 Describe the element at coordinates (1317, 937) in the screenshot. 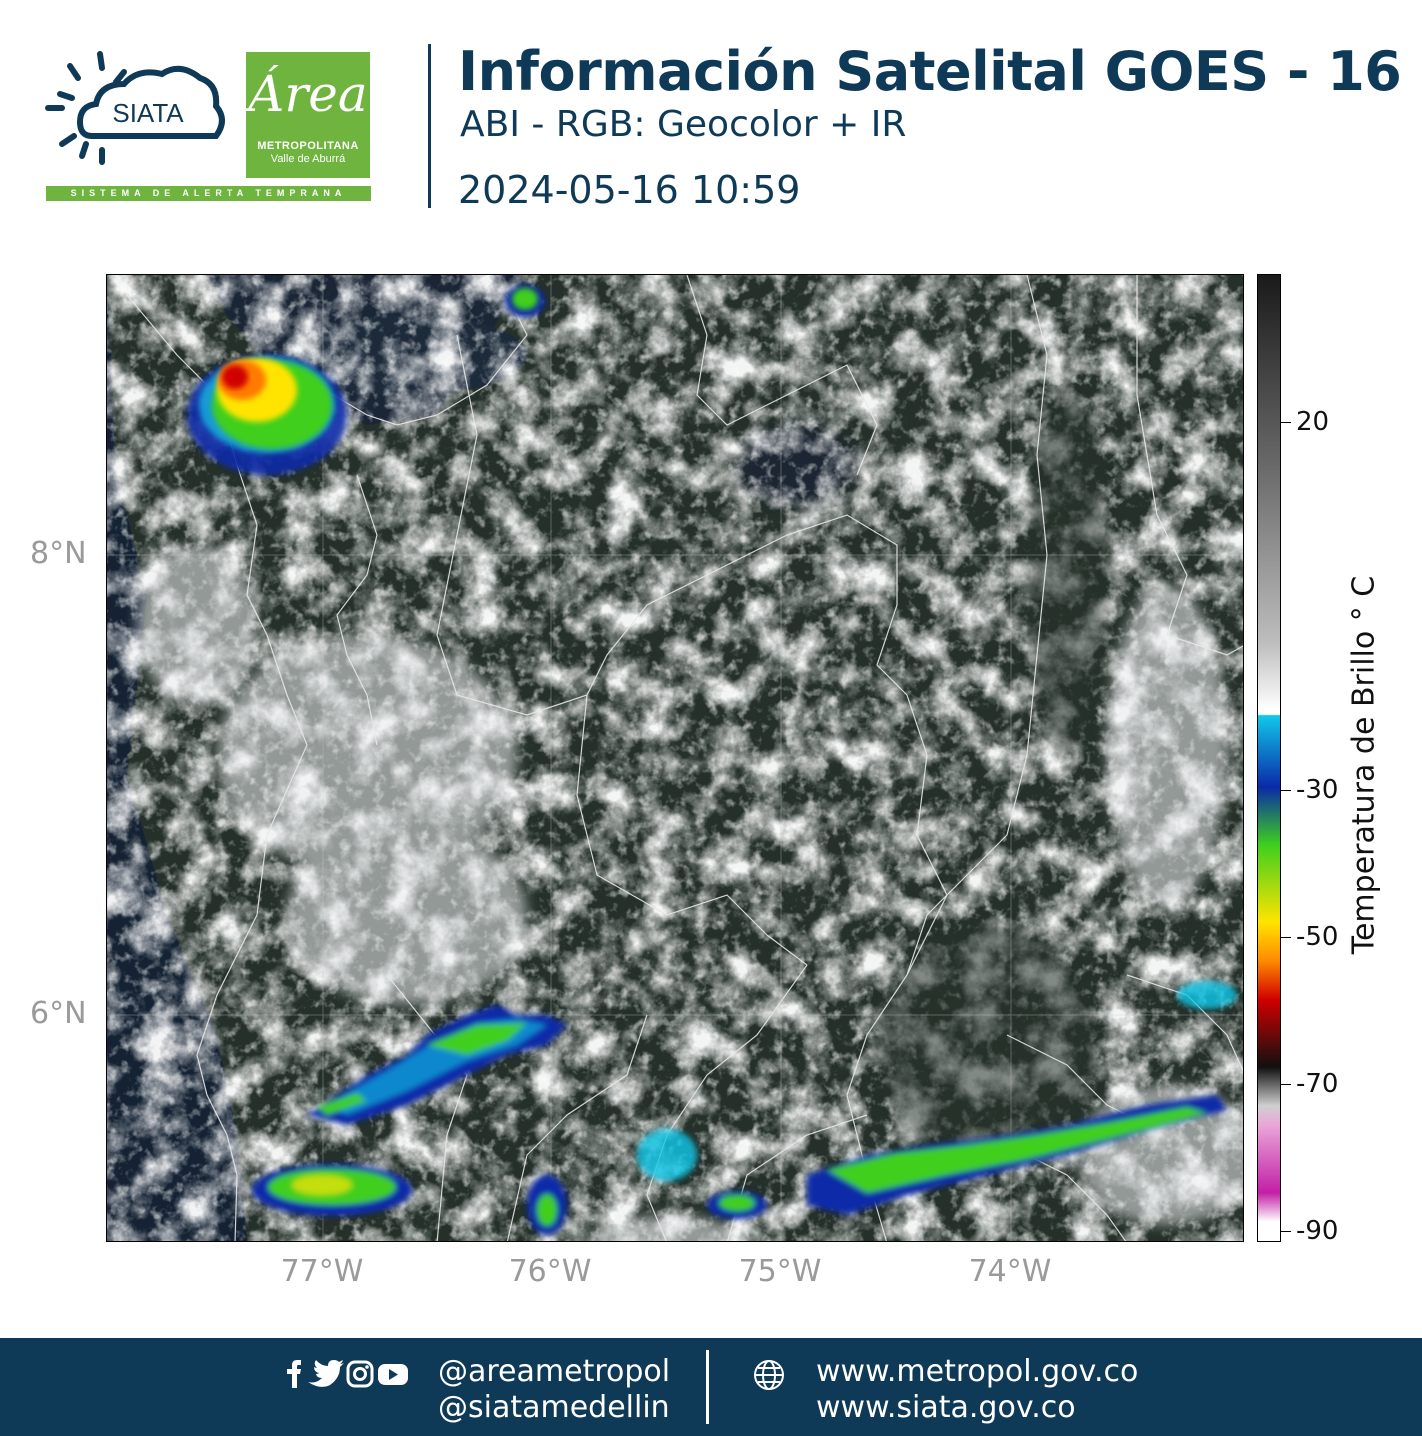

I see `colorbar-label: -50` at that location.